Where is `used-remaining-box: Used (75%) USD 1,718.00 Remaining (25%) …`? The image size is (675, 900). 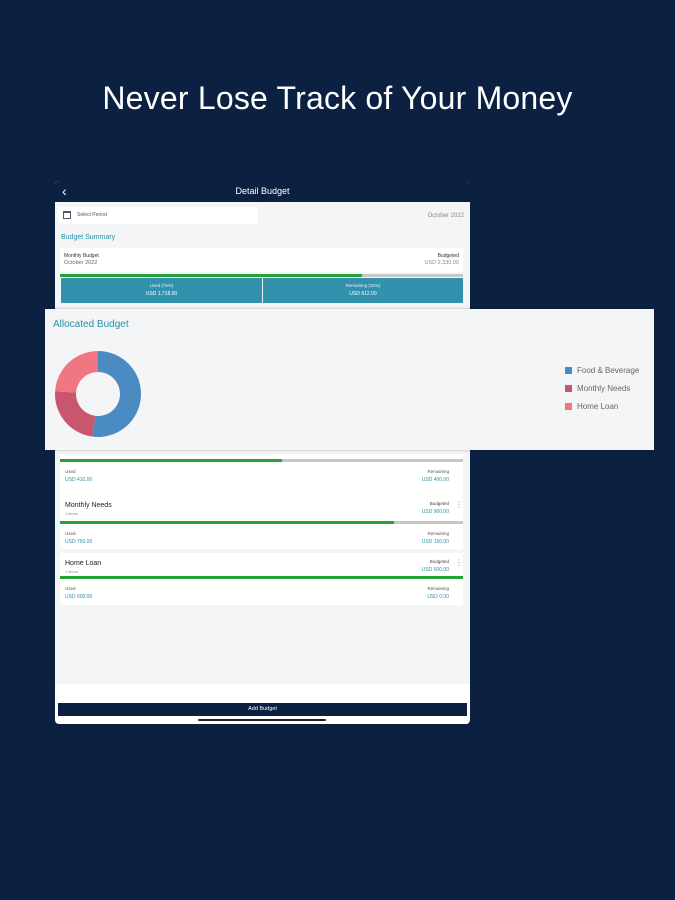
used-remaining-box: Used (75%) USD 1,718.00 Remaining (25%) … is located at coordinates (262, 290).